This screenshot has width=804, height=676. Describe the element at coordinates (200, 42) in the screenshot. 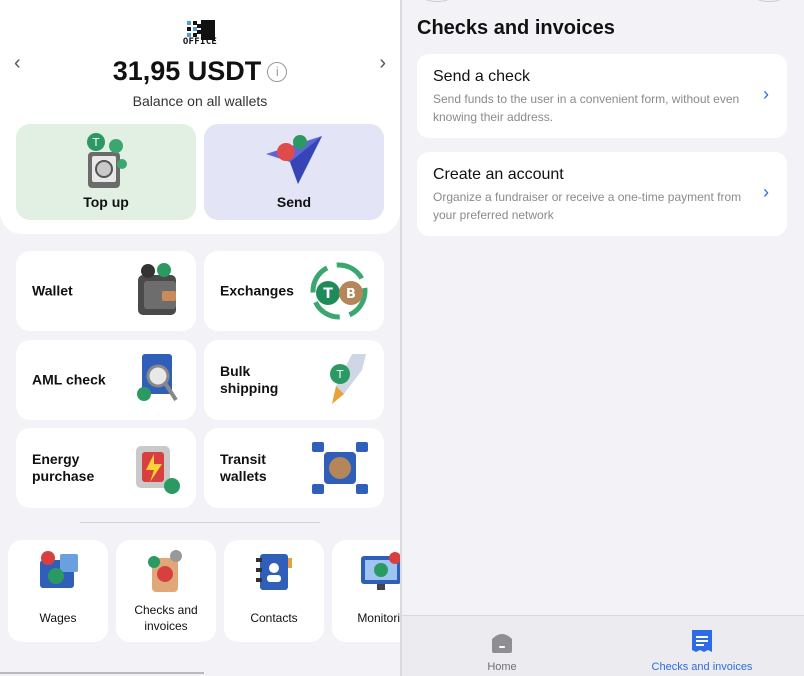

I see `logo-text: OFFICE` at that location.